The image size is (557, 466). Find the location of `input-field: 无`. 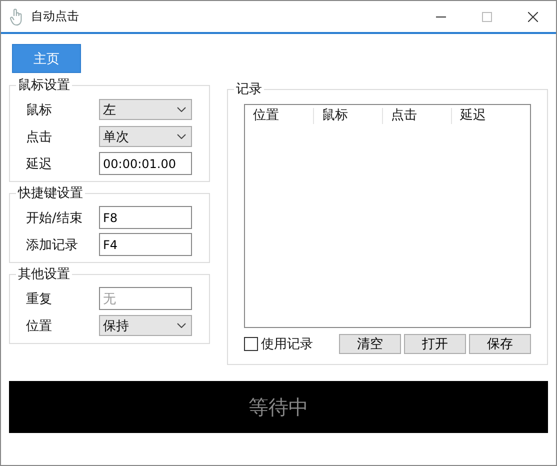

input-field: 无 is located at coordinates (145, 298).